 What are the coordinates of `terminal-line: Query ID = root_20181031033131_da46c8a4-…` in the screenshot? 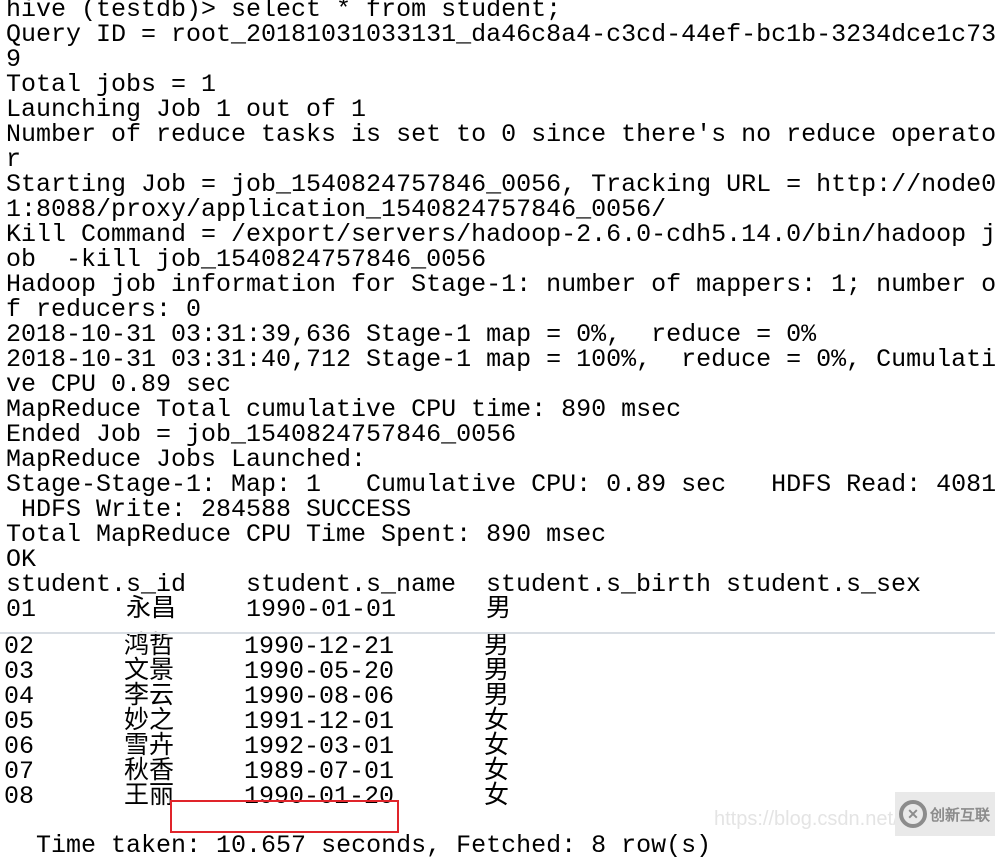 It's located at (500, 34).